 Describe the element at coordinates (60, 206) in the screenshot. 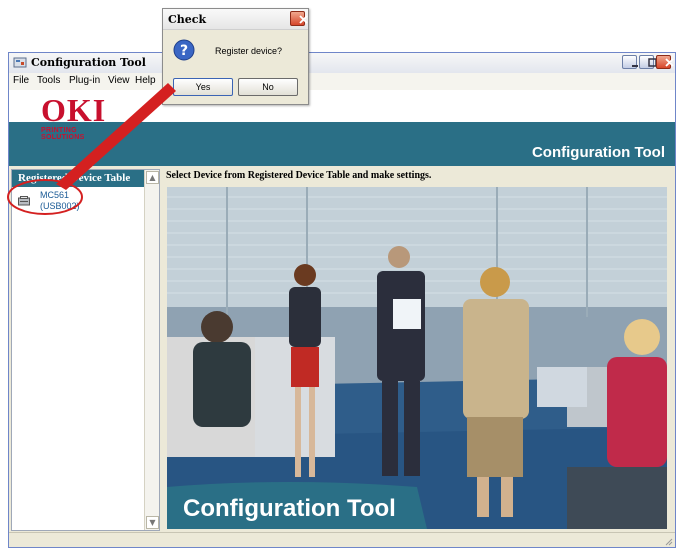

I see `device-port: (USB002)` at that location.